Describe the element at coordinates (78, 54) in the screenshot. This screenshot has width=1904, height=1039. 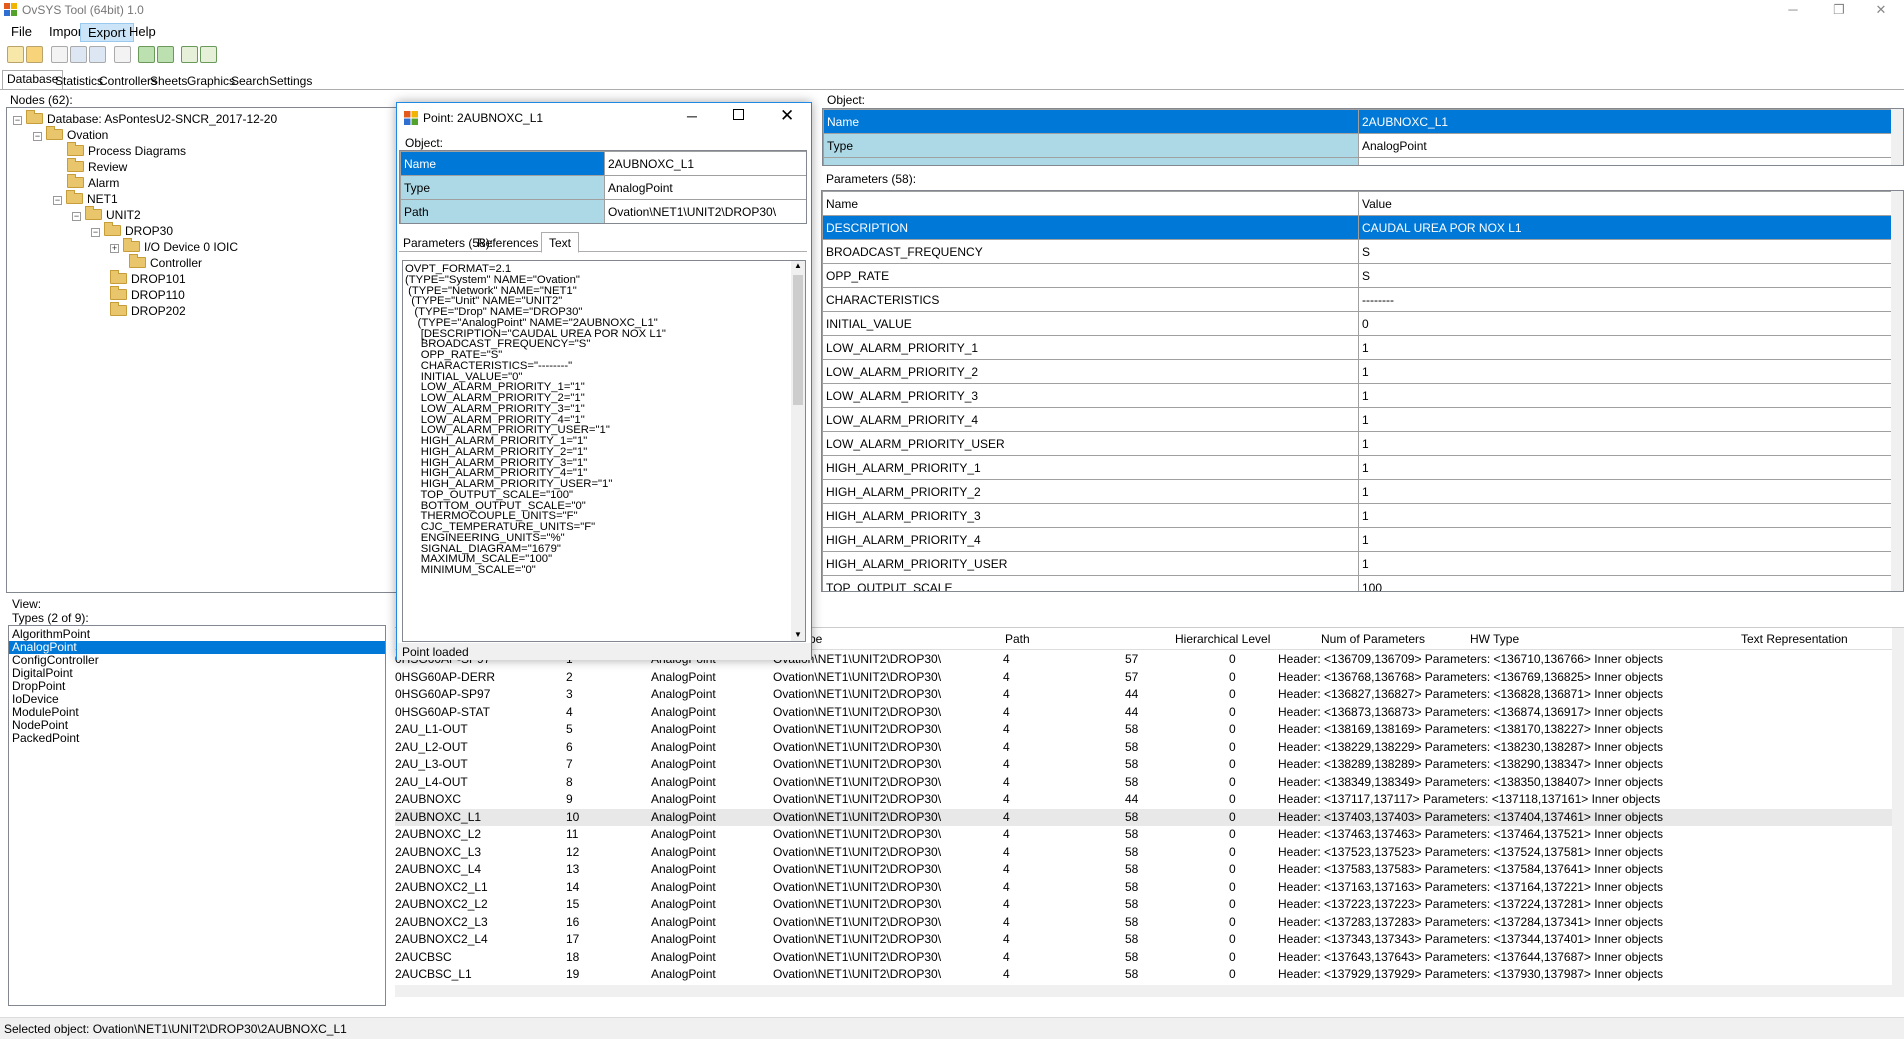
I see `save-as-icon` at that location.